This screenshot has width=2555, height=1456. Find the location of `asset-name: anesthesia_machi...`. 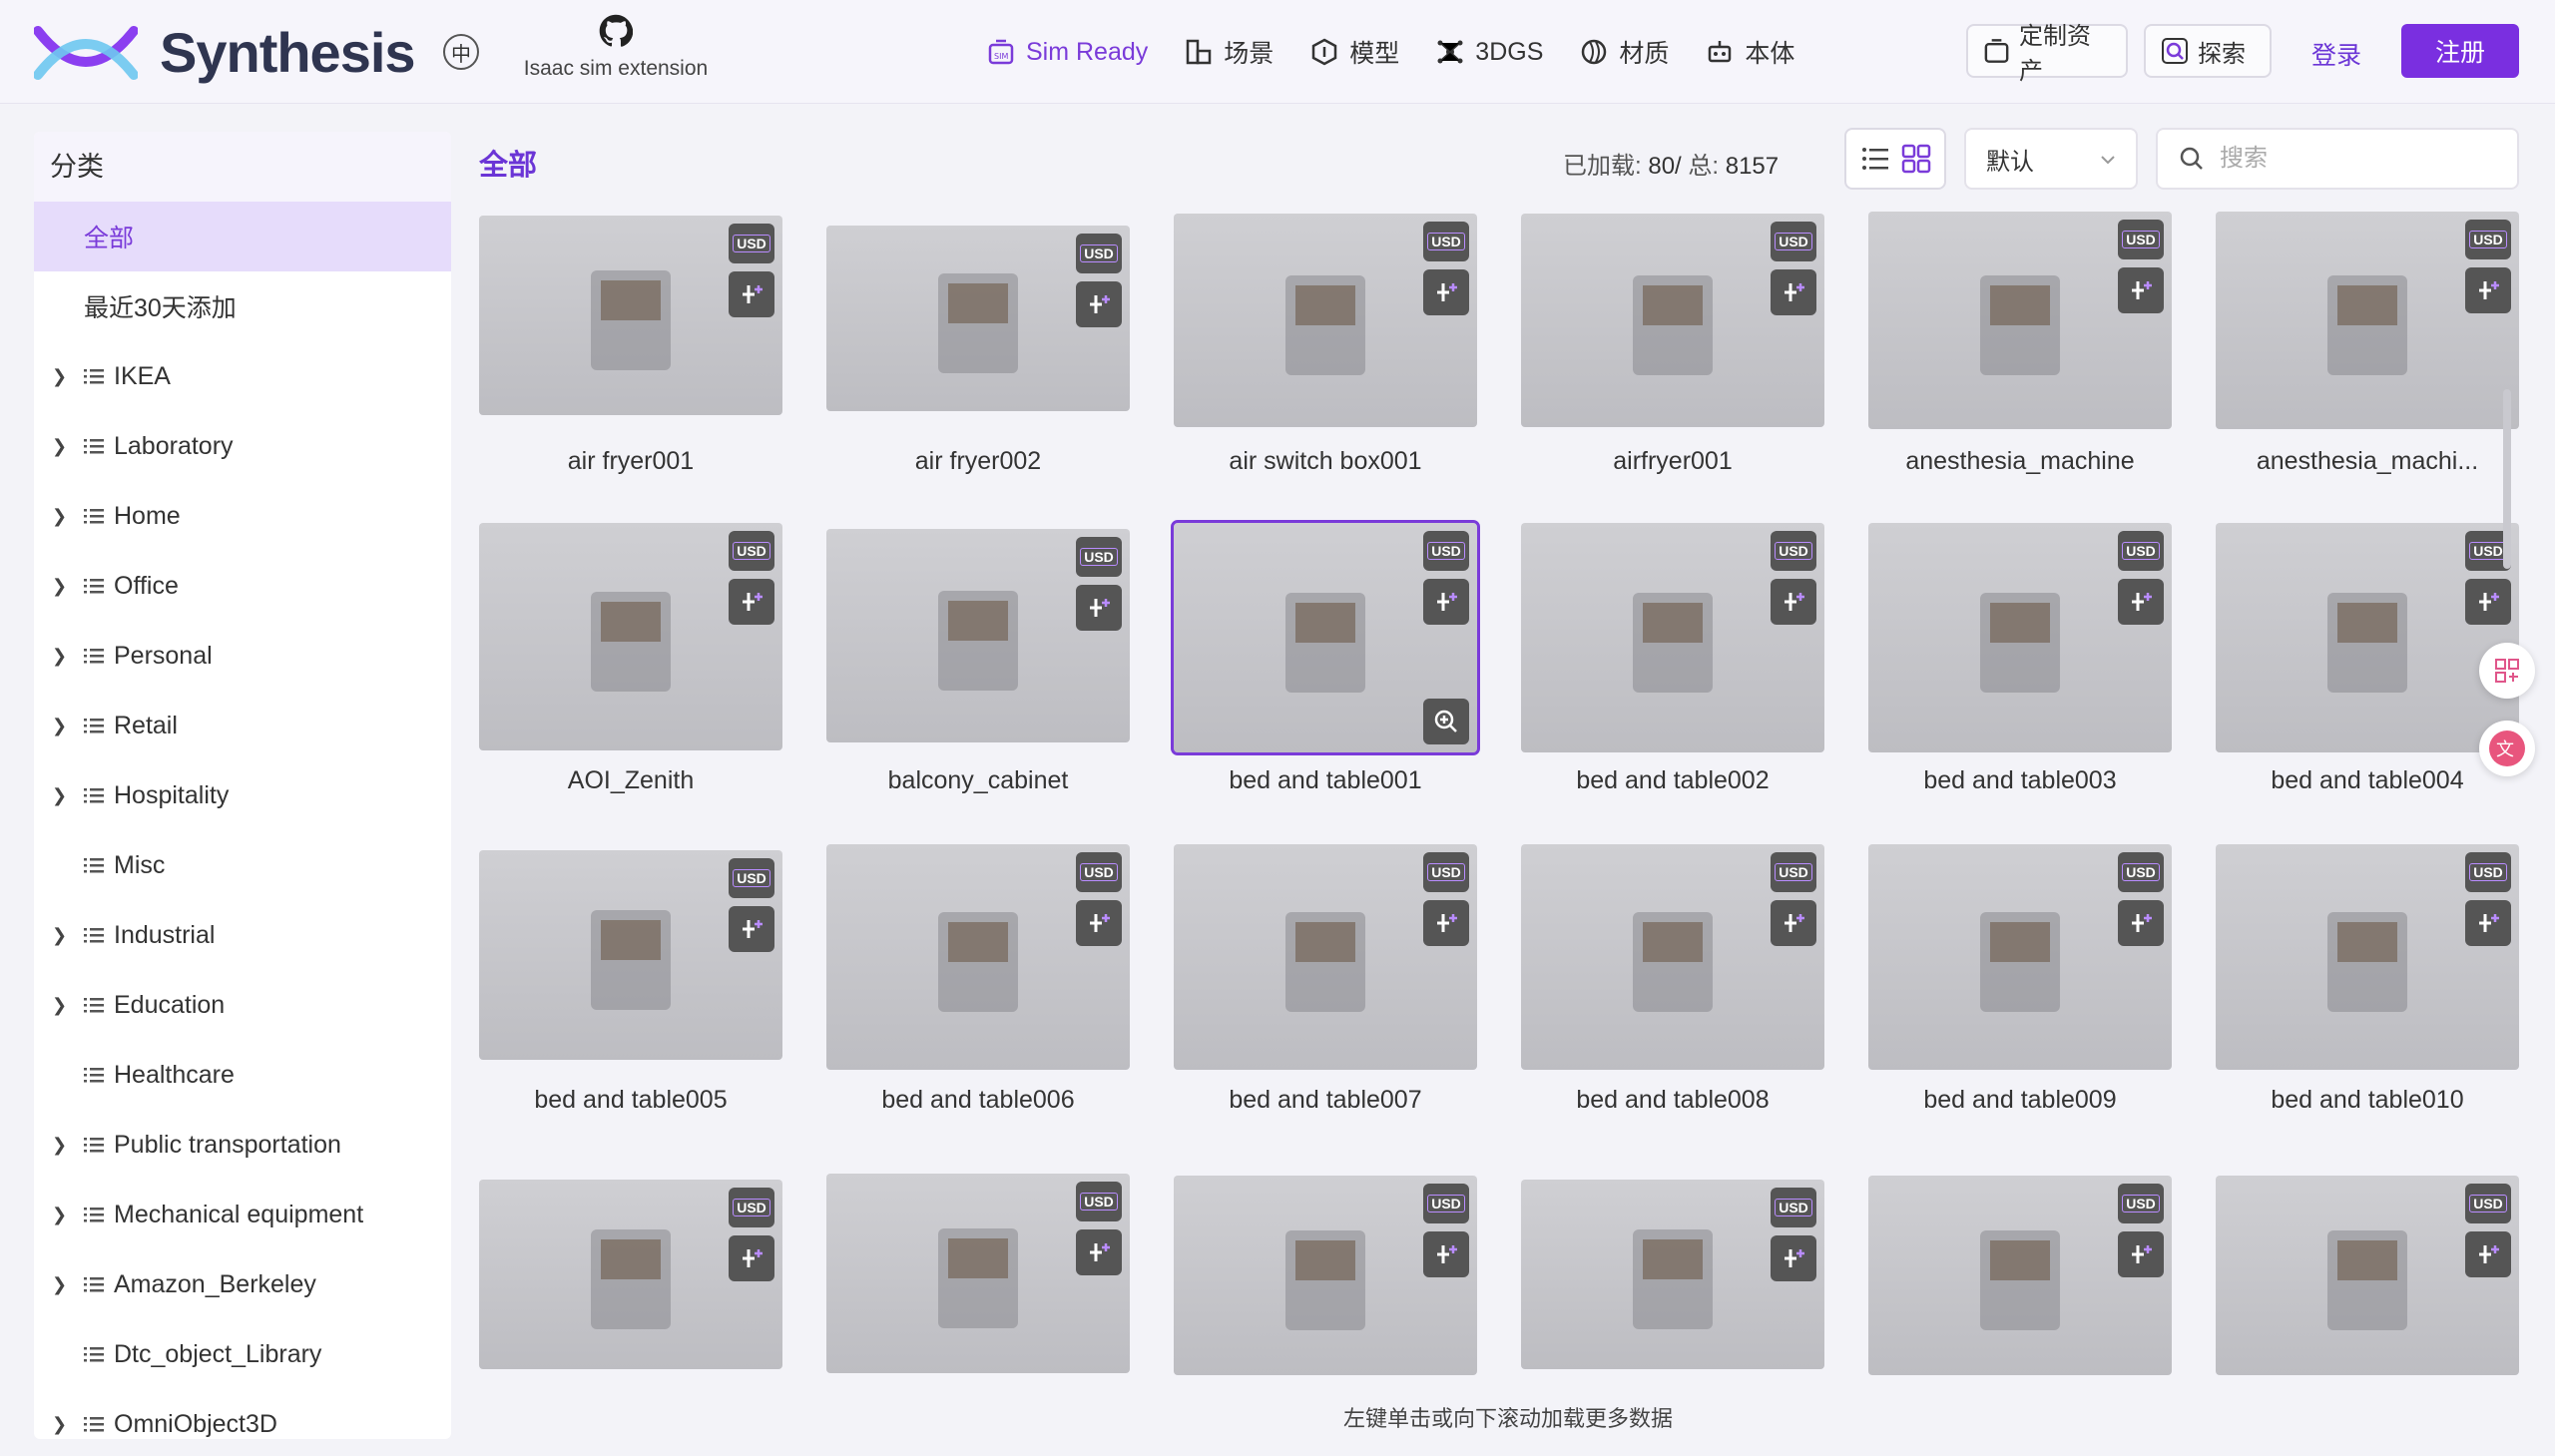

asset-name: anesthesia_machi... is located at coordinates (2367, 461).